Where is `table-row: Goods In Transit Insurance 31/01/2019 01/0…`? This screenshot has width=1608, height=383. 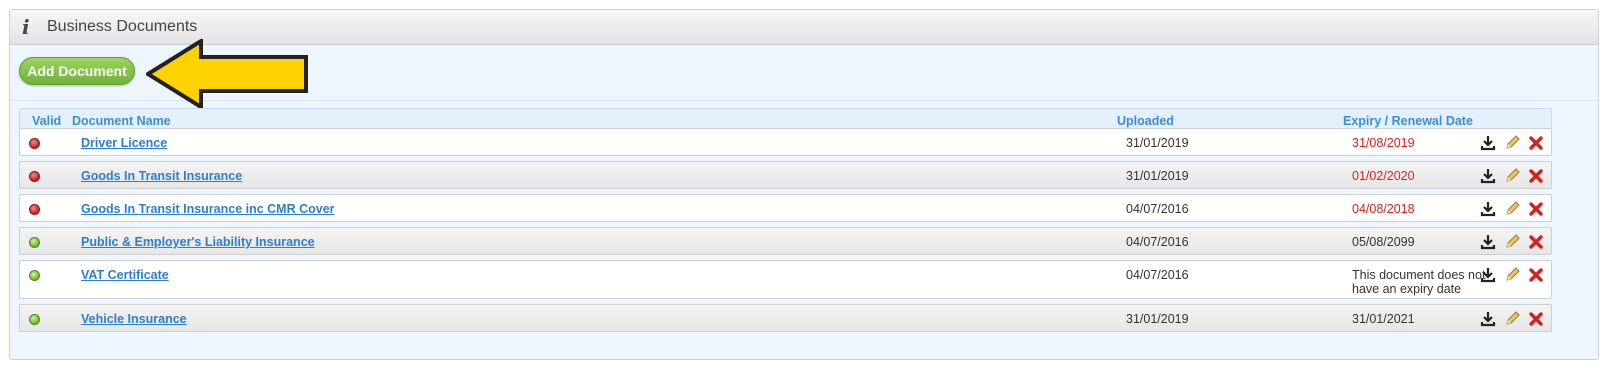 table-row: Goods In Transit Insurance 31/01/2019 01/0… is located at coordinates (785, 175).